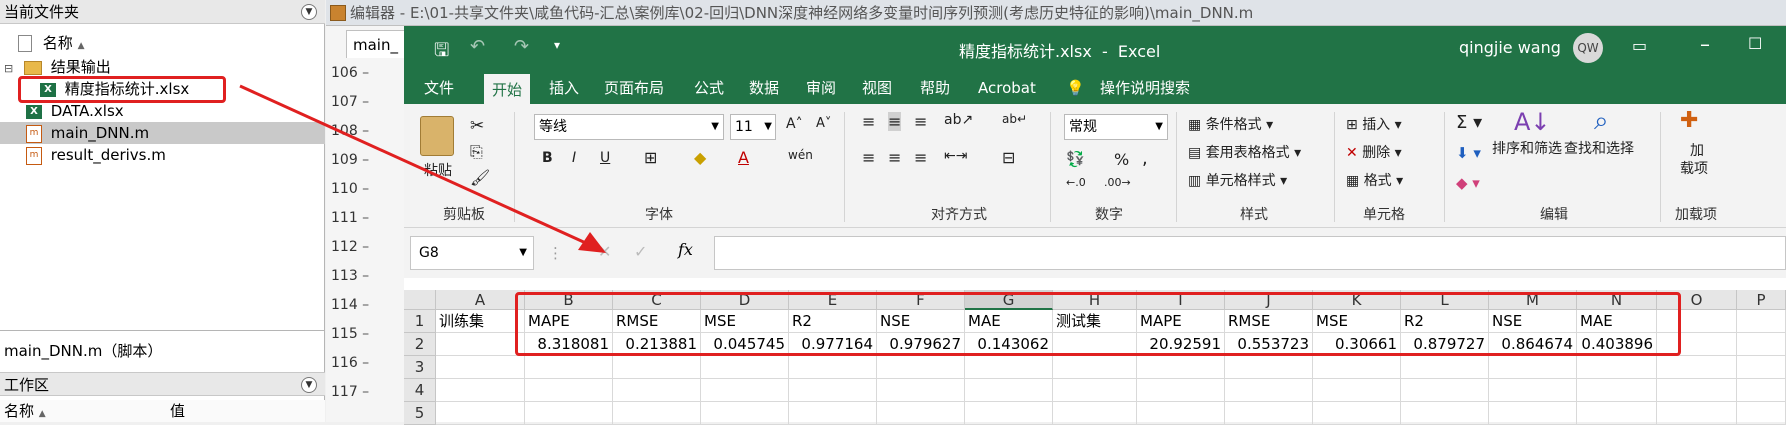 The image size is (1786, 425). I want to click on annotation-arrow, so click(422, 168).